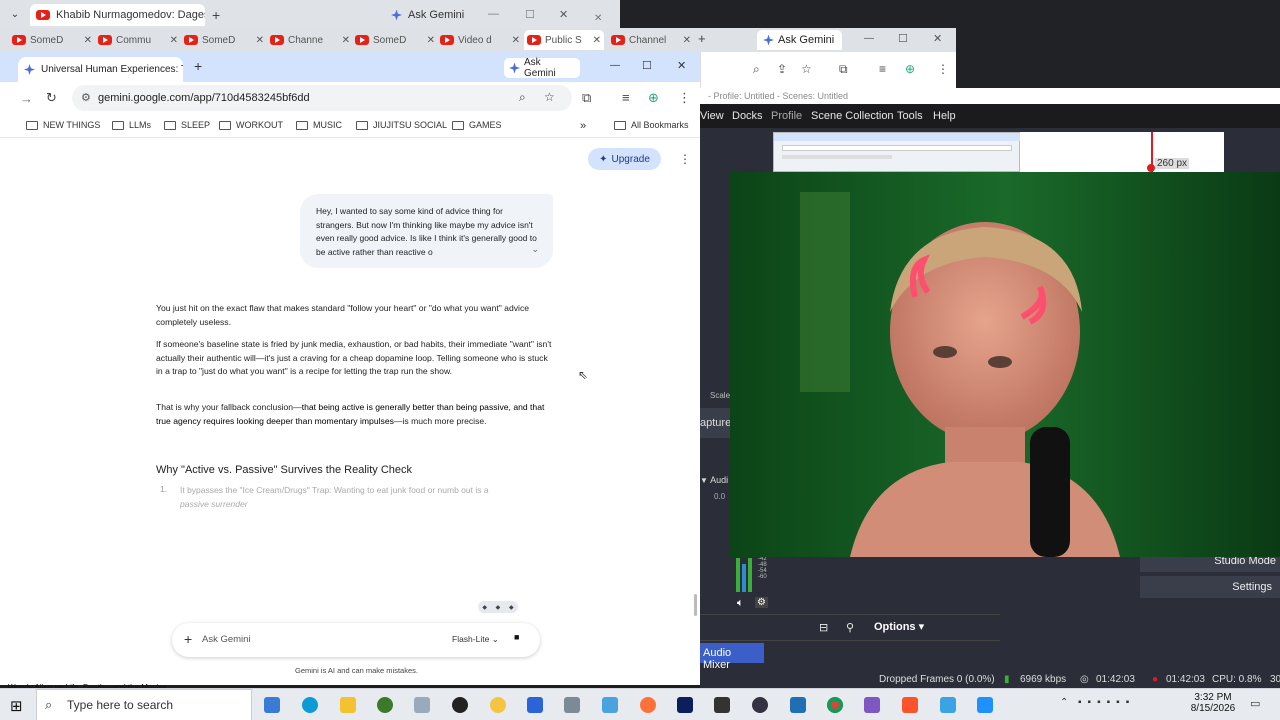 Image resolution: width=1280 pixels, height=720 pixels. Describe the element at coordinates (651, 125) in the screenshot. I see `all-bookmarks: All Bookmarks` at that location.